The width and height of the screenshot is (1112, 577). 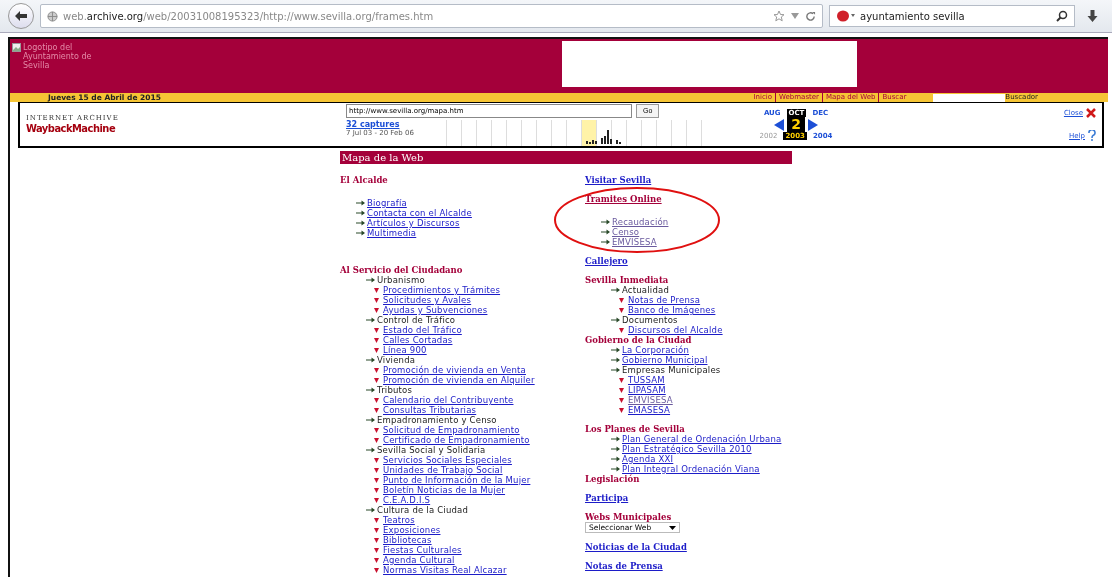 What do you see at coordinates (645, 290) in the screenshot?
I see `category-label: Actualidad` at bounding box center [645, 290].